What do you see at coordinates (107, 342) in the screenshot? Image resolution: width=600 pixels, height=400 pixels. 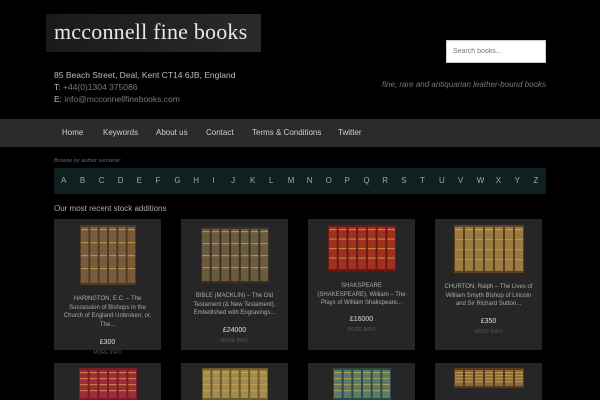 I see `product-price: £300` at bounding box center [107, 342].